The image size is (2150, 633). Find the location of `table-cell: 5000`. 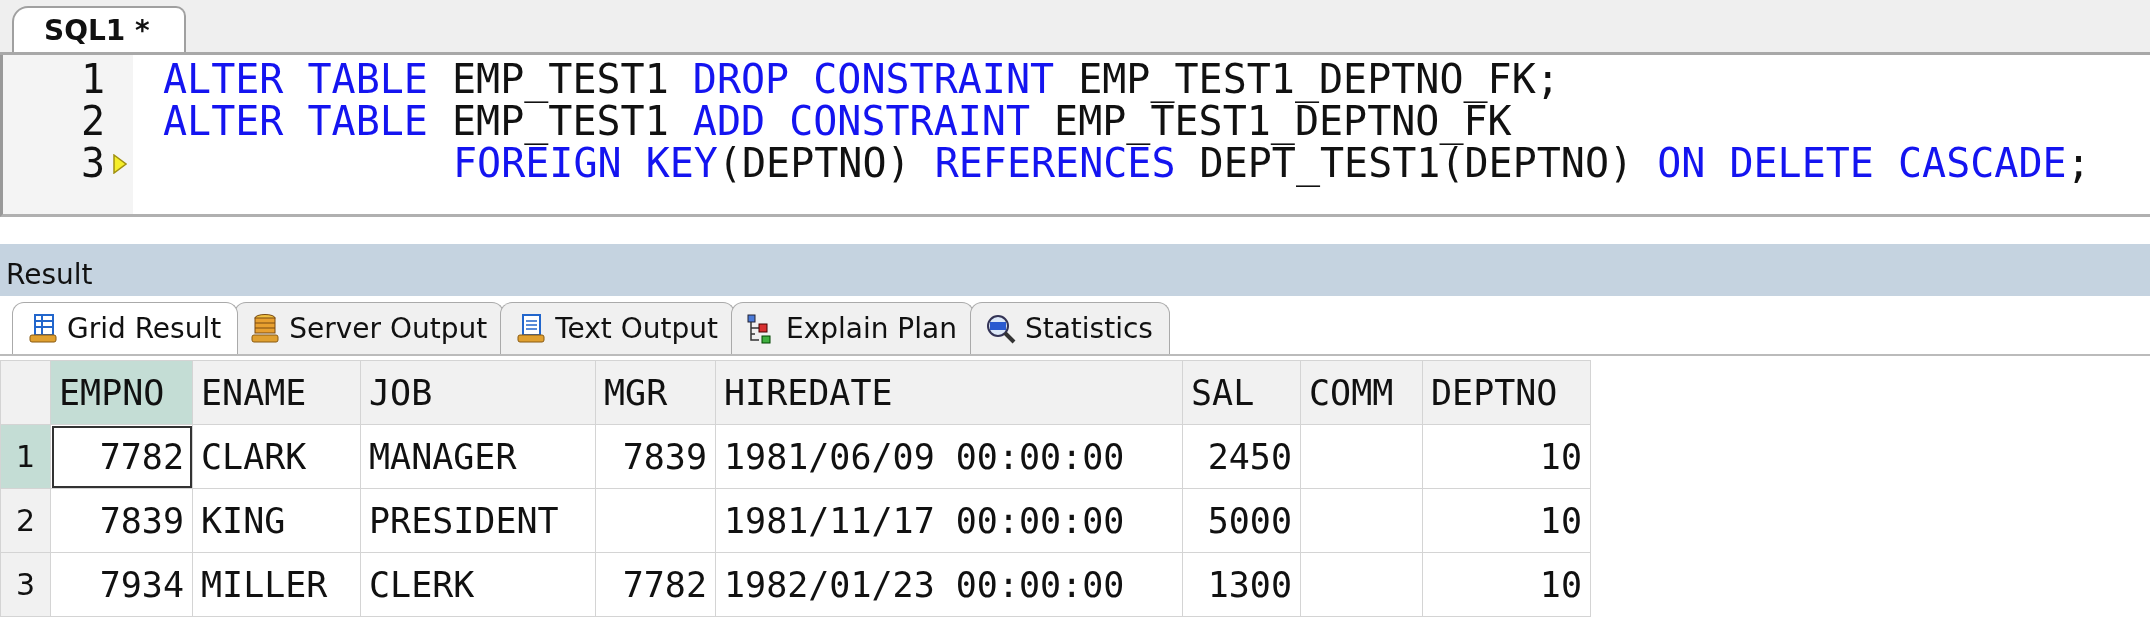

table-cell: 5000 is located at coordinates (1241, 520).